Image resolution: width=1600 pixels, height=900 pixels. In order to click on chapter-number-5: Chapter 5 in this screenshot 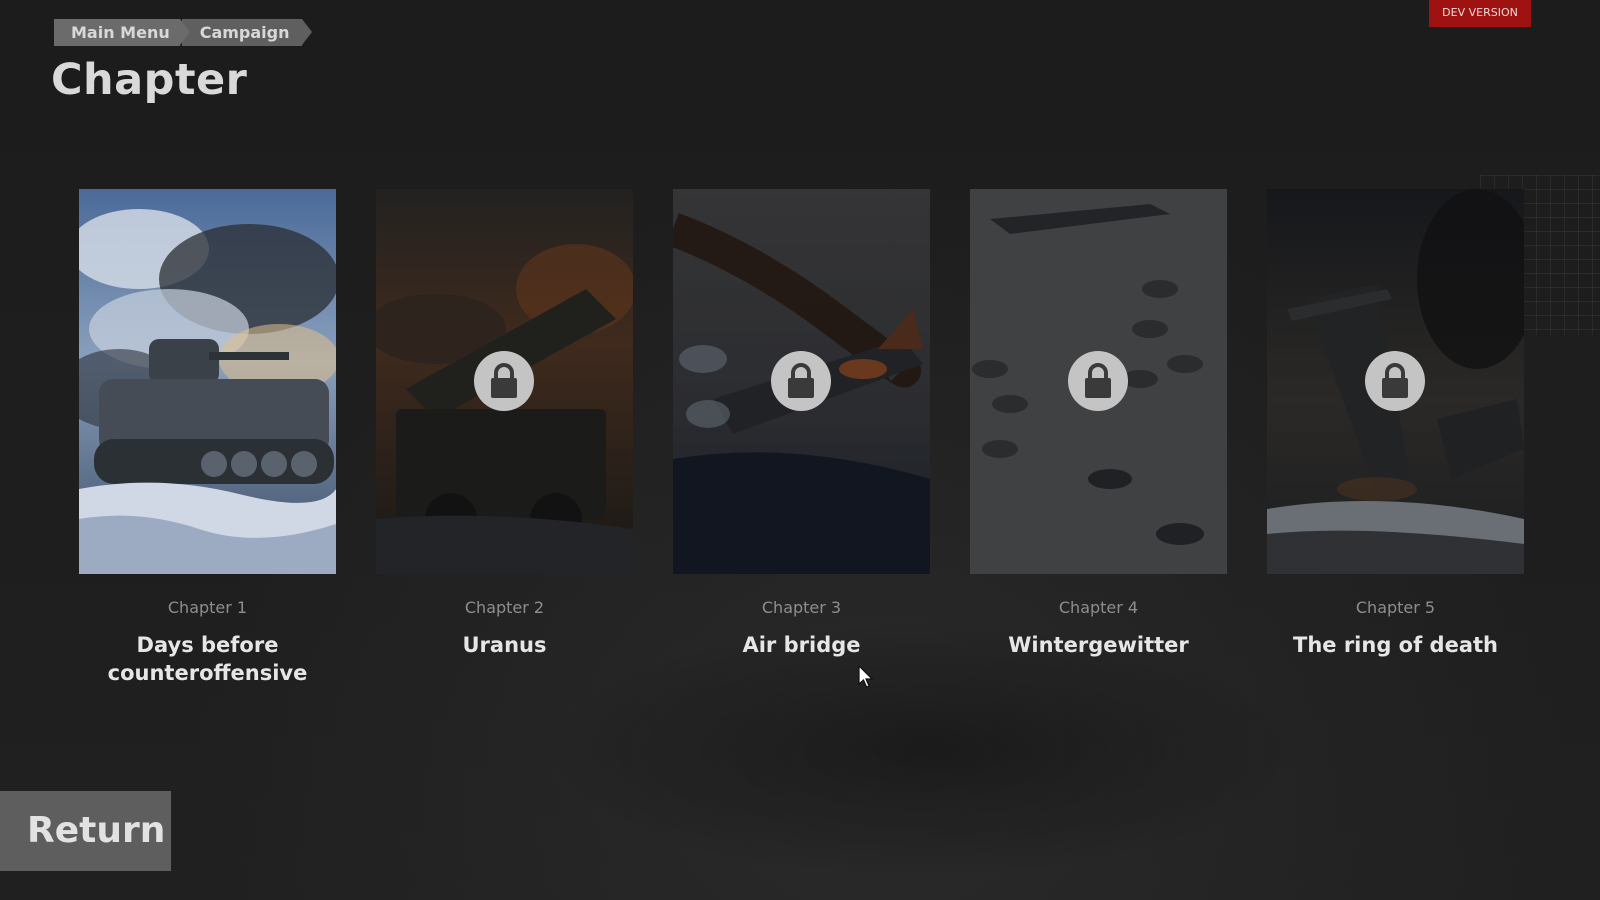, I will do `click(1395, 607)`.